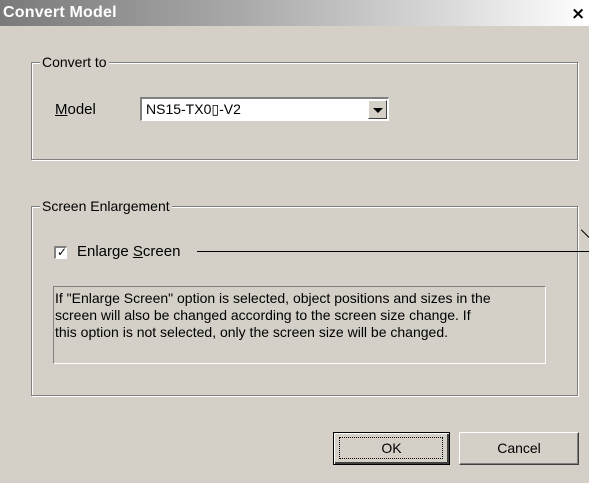  Describe the element at coordinates (137, 251) in the screenshot. I see `enlarge-screen-label-accelerator: S` at that location.